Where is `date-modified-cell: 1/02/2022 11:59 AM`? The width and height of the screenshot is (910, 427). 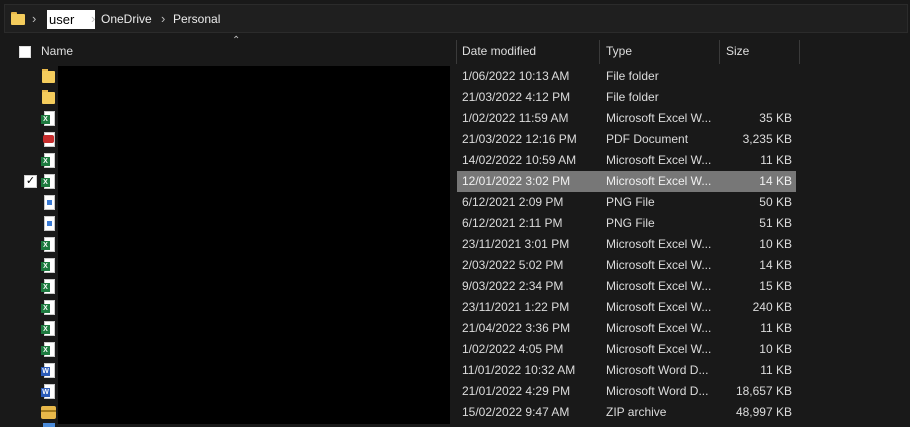 date-modified-cell: 1/02/2022 11:59 AM is located at coordinates (515, 118).